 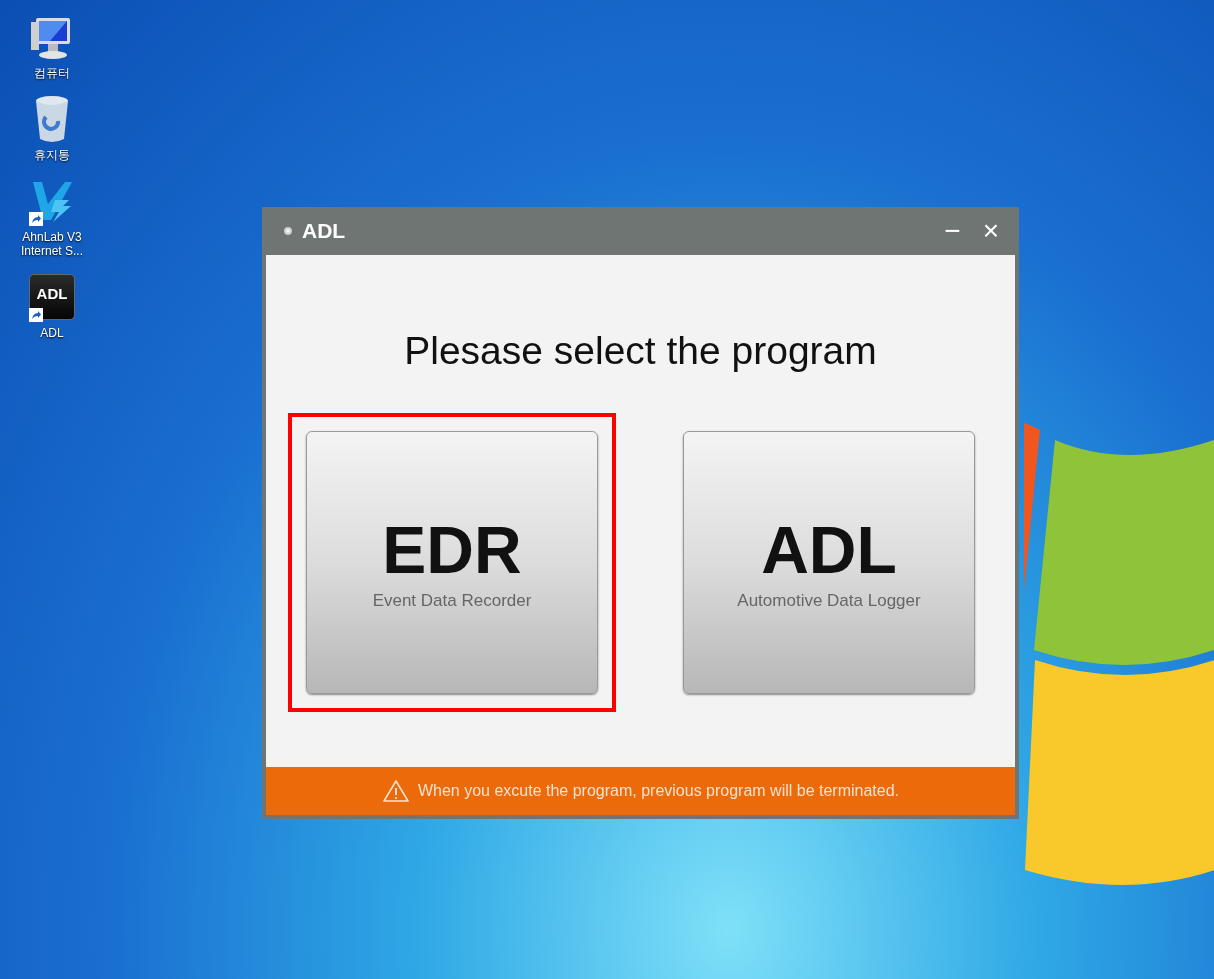 I want to click on adl-app-icon: ADL, so click(x=52, y=297).